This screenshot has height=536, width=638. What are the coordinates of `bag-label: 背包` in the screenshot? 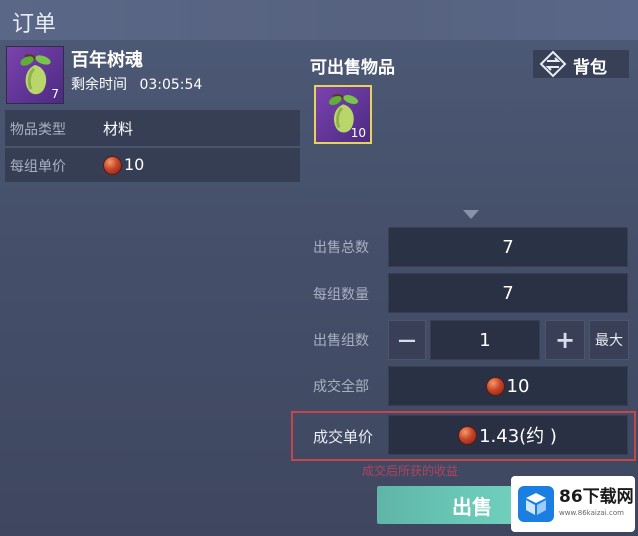 It's located at (590, 68).